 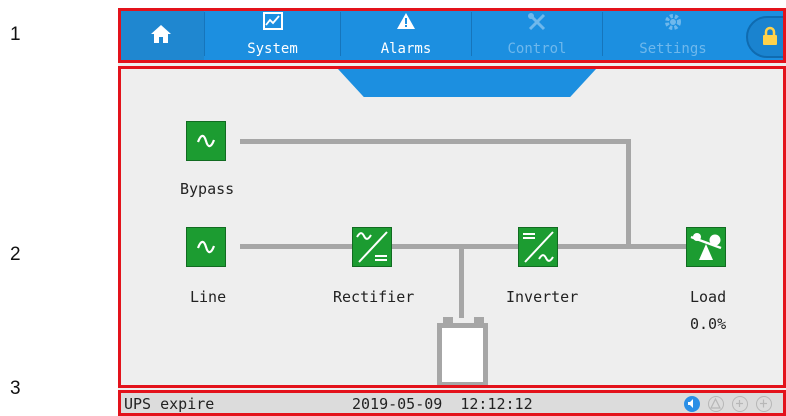 What do you see at coordinates (15, 254) in the screenshot?
I see `annotation-2: 2` at bounding box center [15, 254].